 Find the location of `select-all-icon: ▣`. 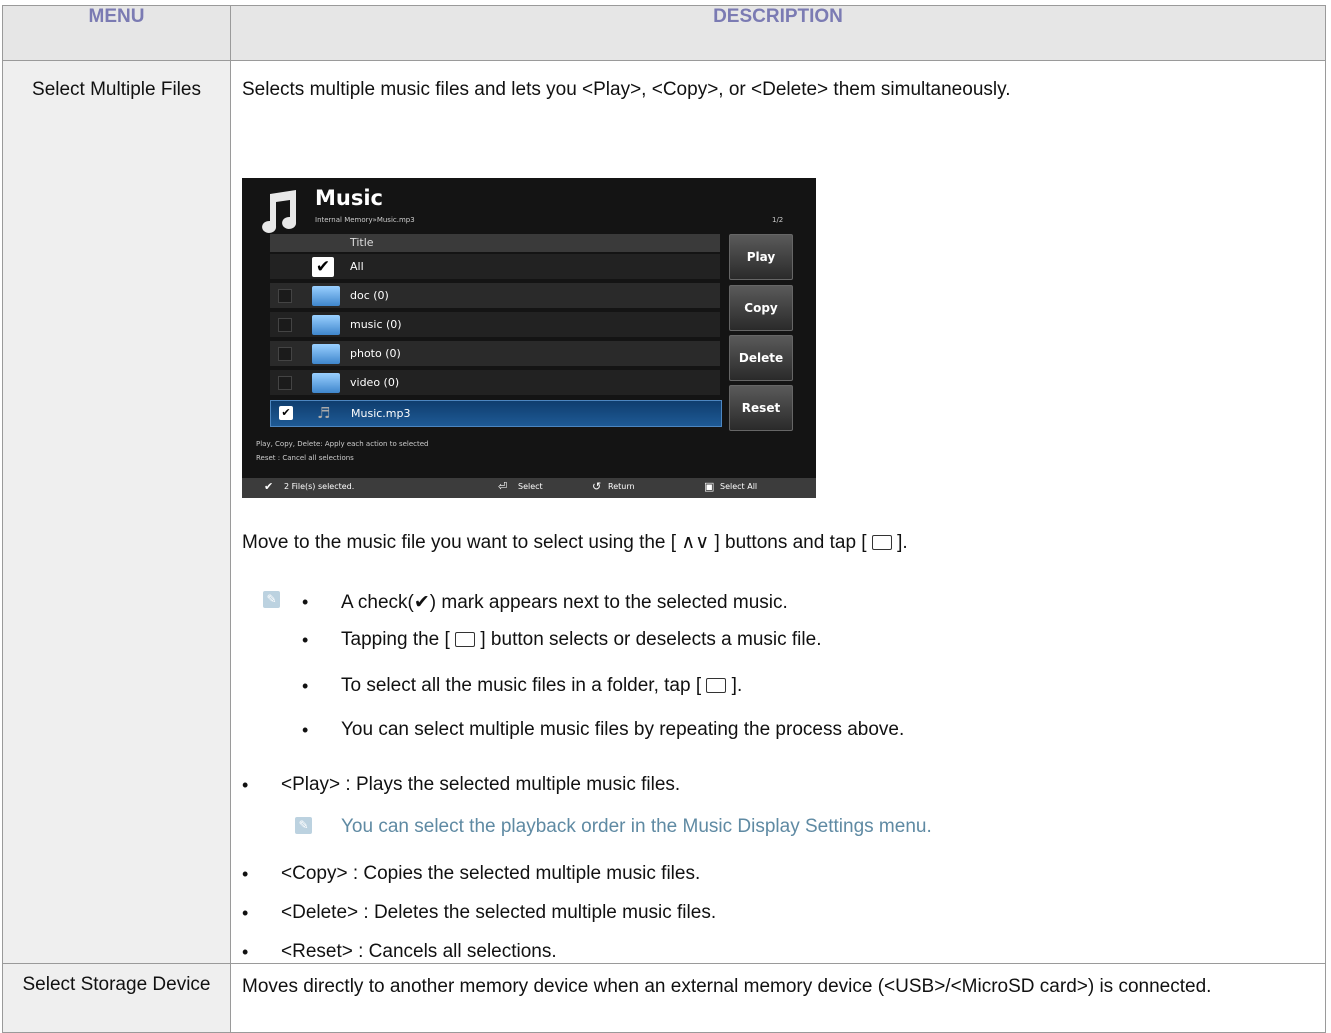

select-all-icon: ▣ is located at coordinates (709, 486).